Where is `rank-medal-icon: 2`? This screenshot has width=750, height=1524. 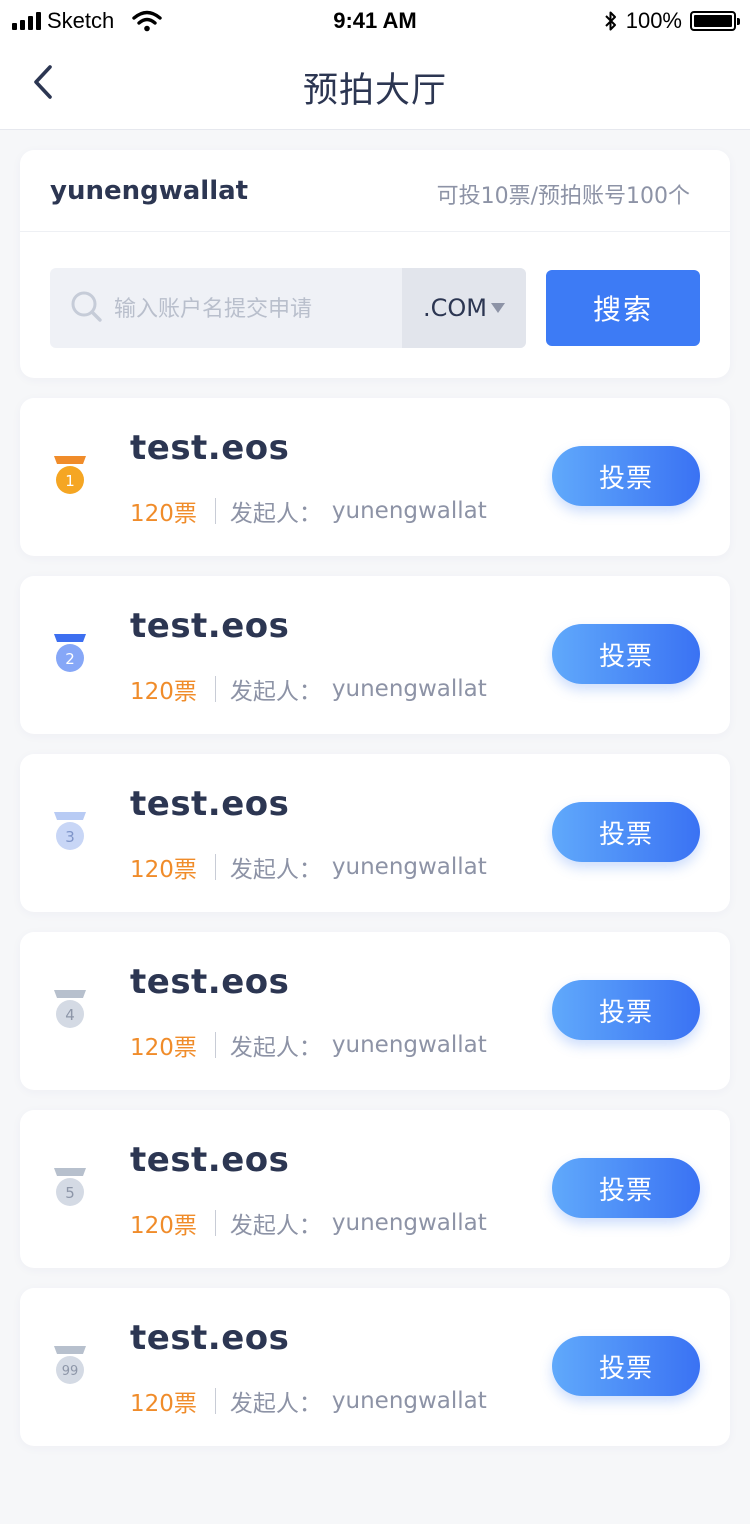 rank-medal-icon: 2 is located at coordinates (70, 653).